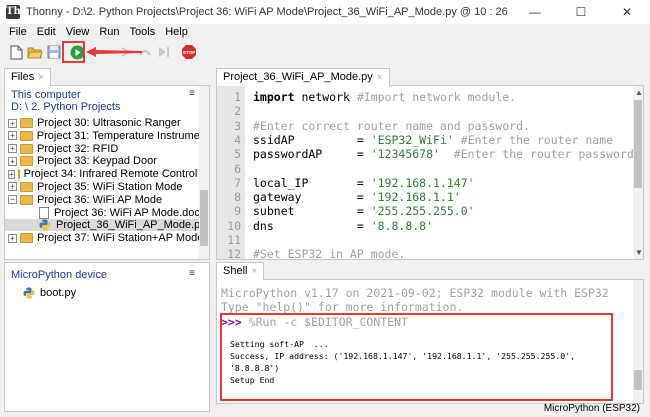 This screenshot has height=417, width=650. I want to click on code-comment: #Enter the router password, so click(536, 154).